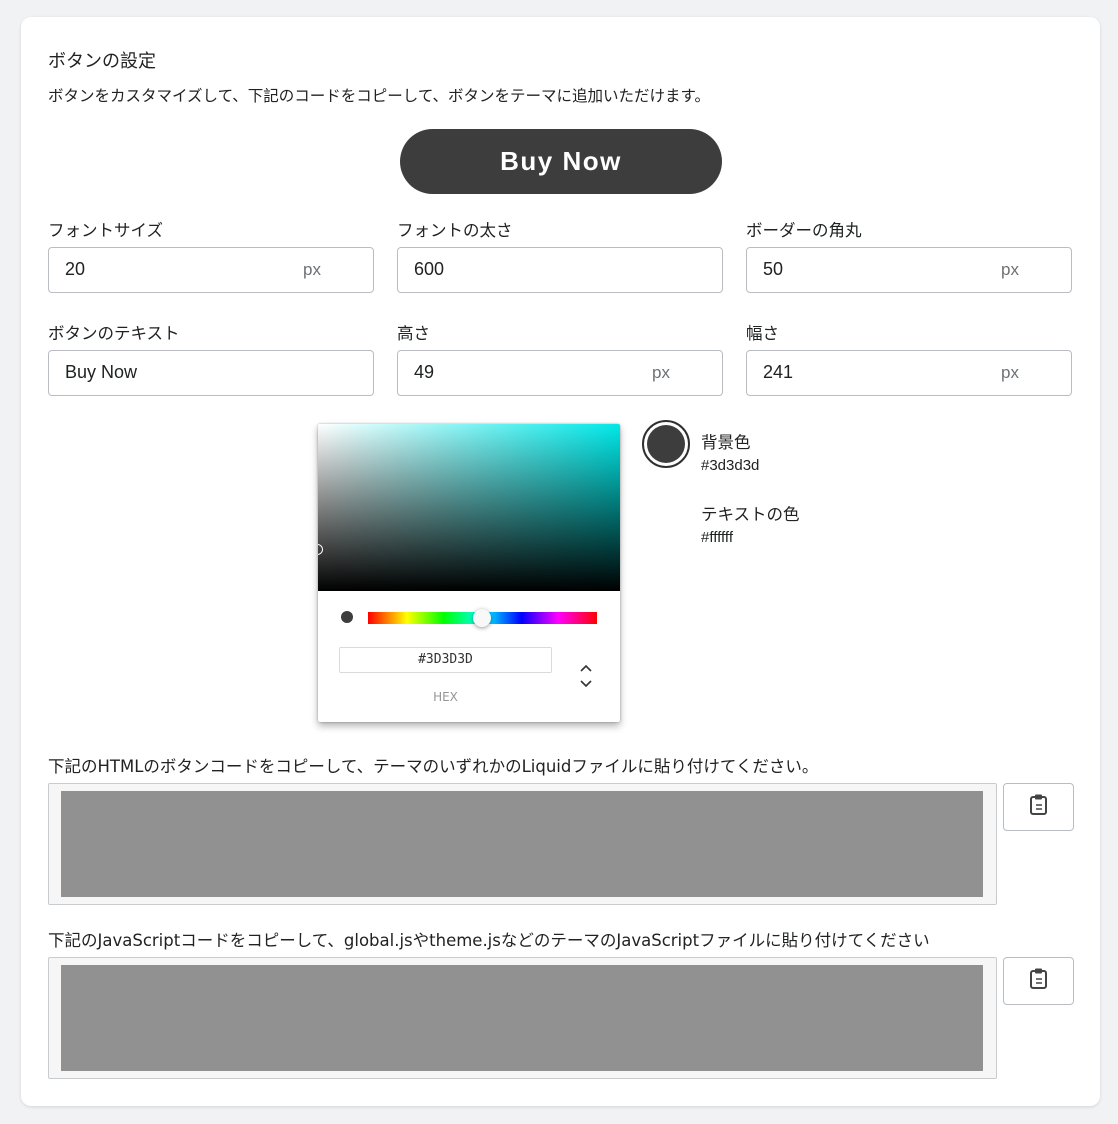  I want to click on border-radius-unit: px, so click(1010, 269).